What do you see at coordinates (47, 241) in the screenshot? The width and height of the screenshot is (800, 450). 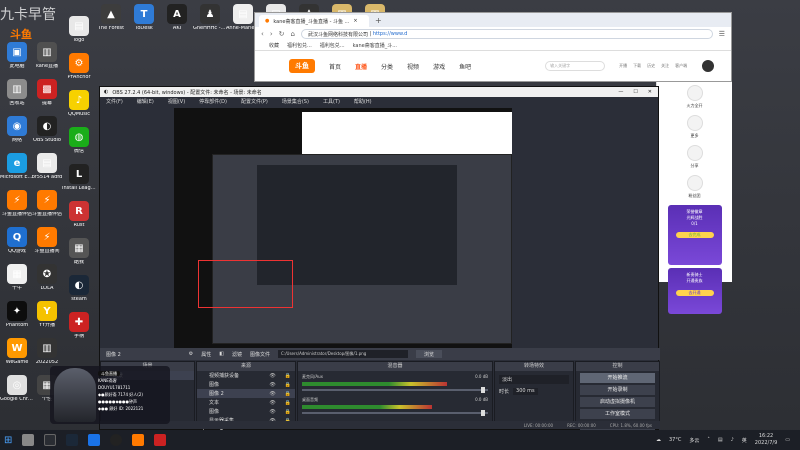 I see `desktop-icon: ⚡ 斗鱼直播间` at bounding box center [47, 241].